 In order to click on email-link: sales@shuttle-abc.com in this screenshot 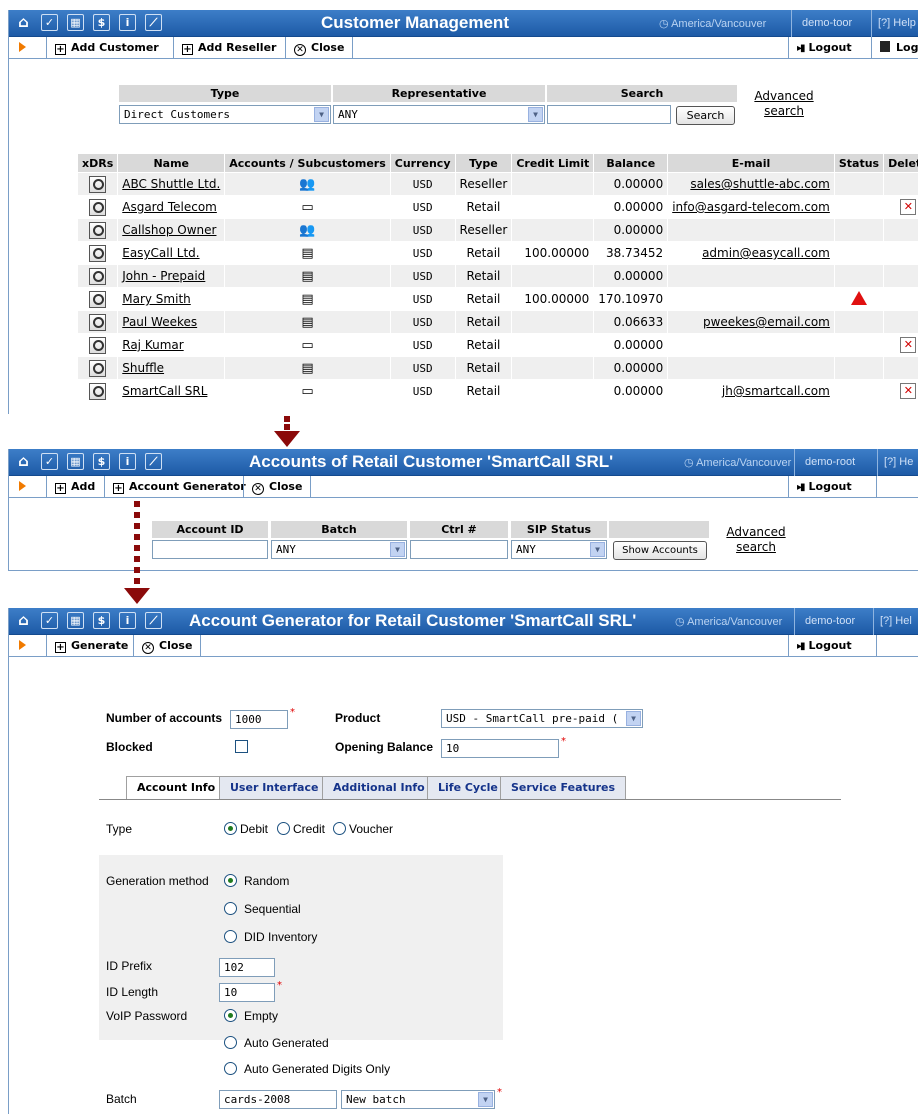, I will do `click(751, 184)`.